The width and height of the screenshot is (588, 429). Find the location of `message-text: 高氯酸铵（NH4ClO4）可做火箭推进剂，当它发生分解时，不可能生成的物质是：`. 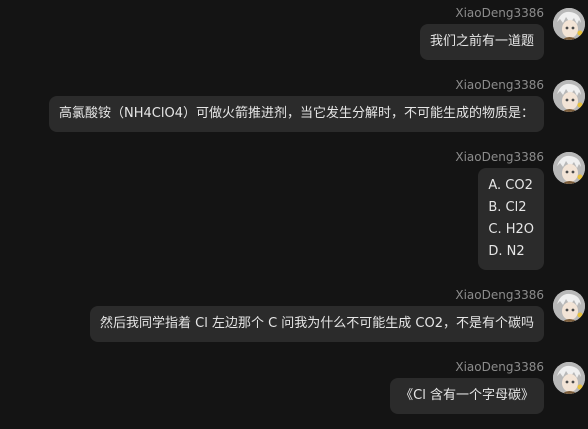

message-text: 高氯酸铵（NH4ClO4）可做火箭推进剂，当它发生分解时，不可能生成的物质是： is located at coordinates (296, 113).